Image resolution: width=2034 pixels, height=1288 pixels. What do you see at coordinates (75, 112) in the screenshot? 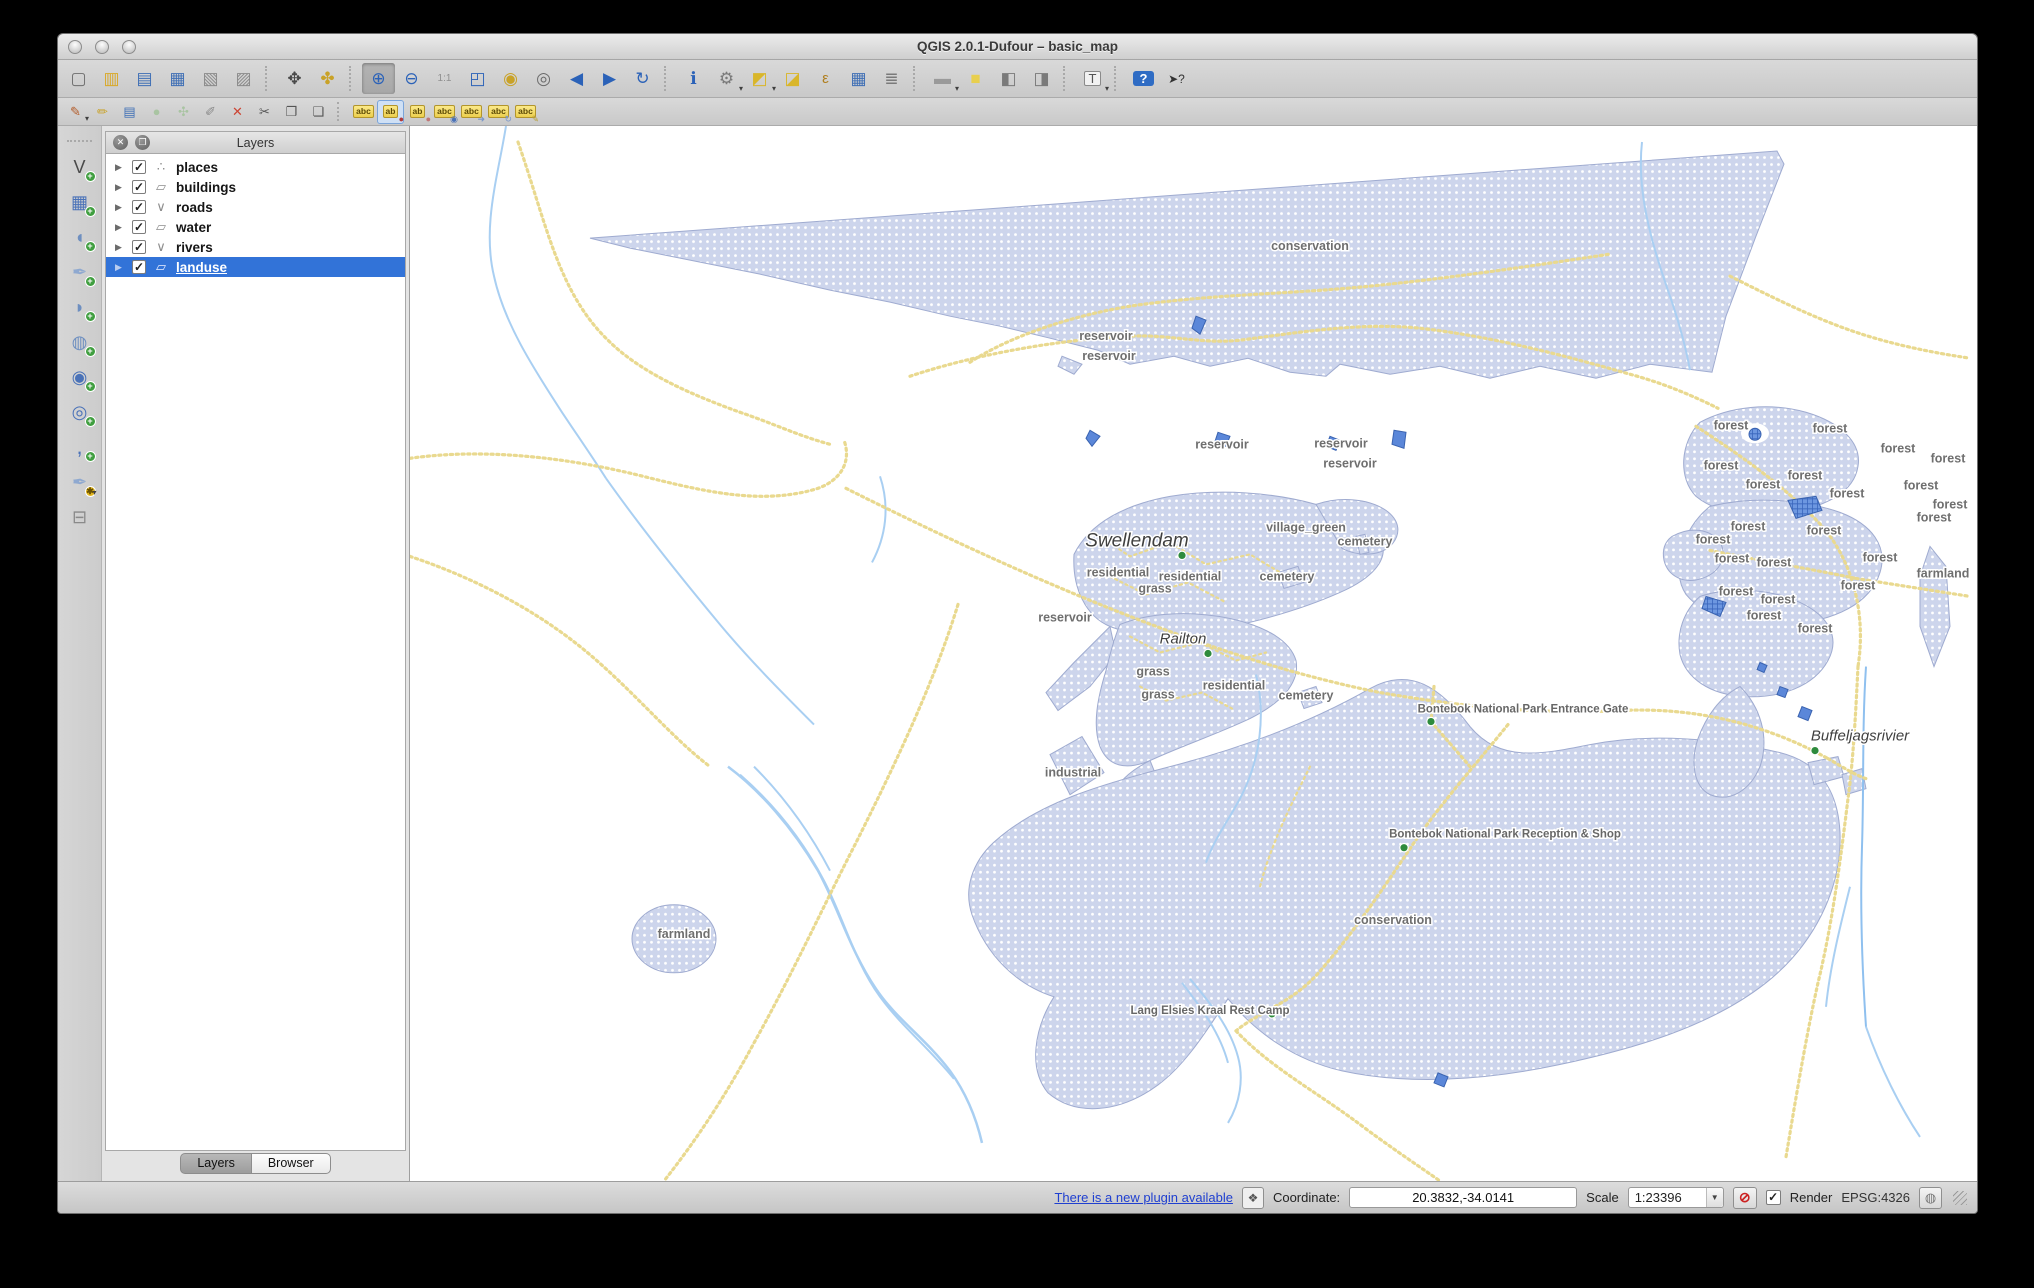
I see `current-edits-button: ✎ ▾` at bounding box center [75, 112].